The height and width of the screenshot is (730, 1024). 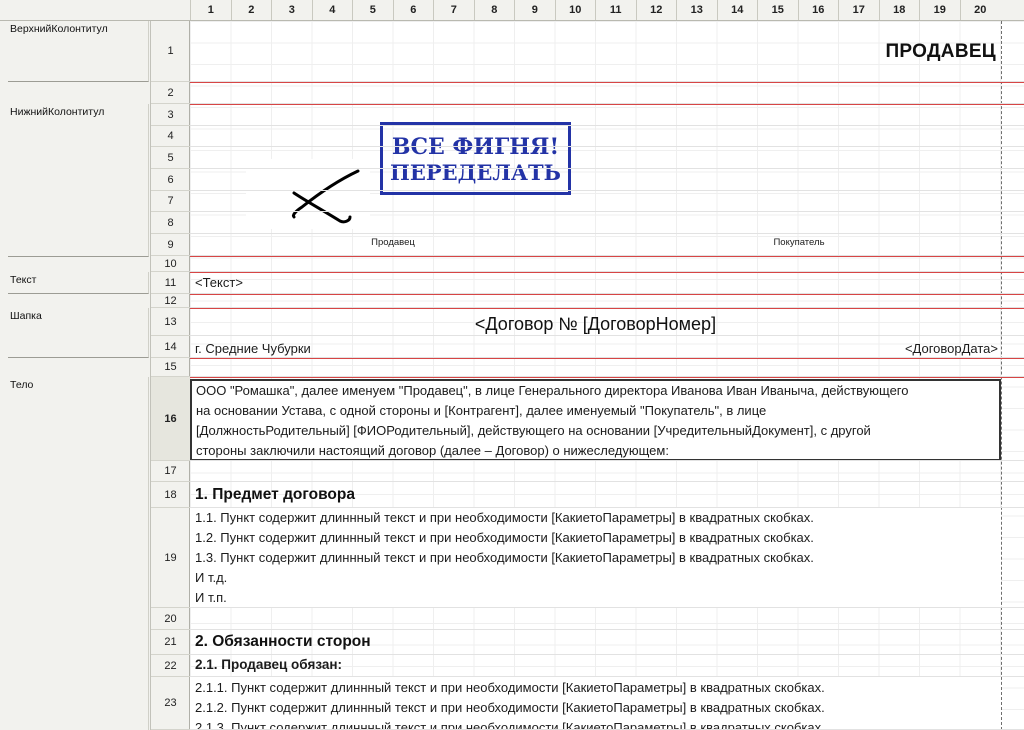 I want to click on stamp-line-2: ПЕРЕДЕЛАТЬ, so click(x=475, y=172).